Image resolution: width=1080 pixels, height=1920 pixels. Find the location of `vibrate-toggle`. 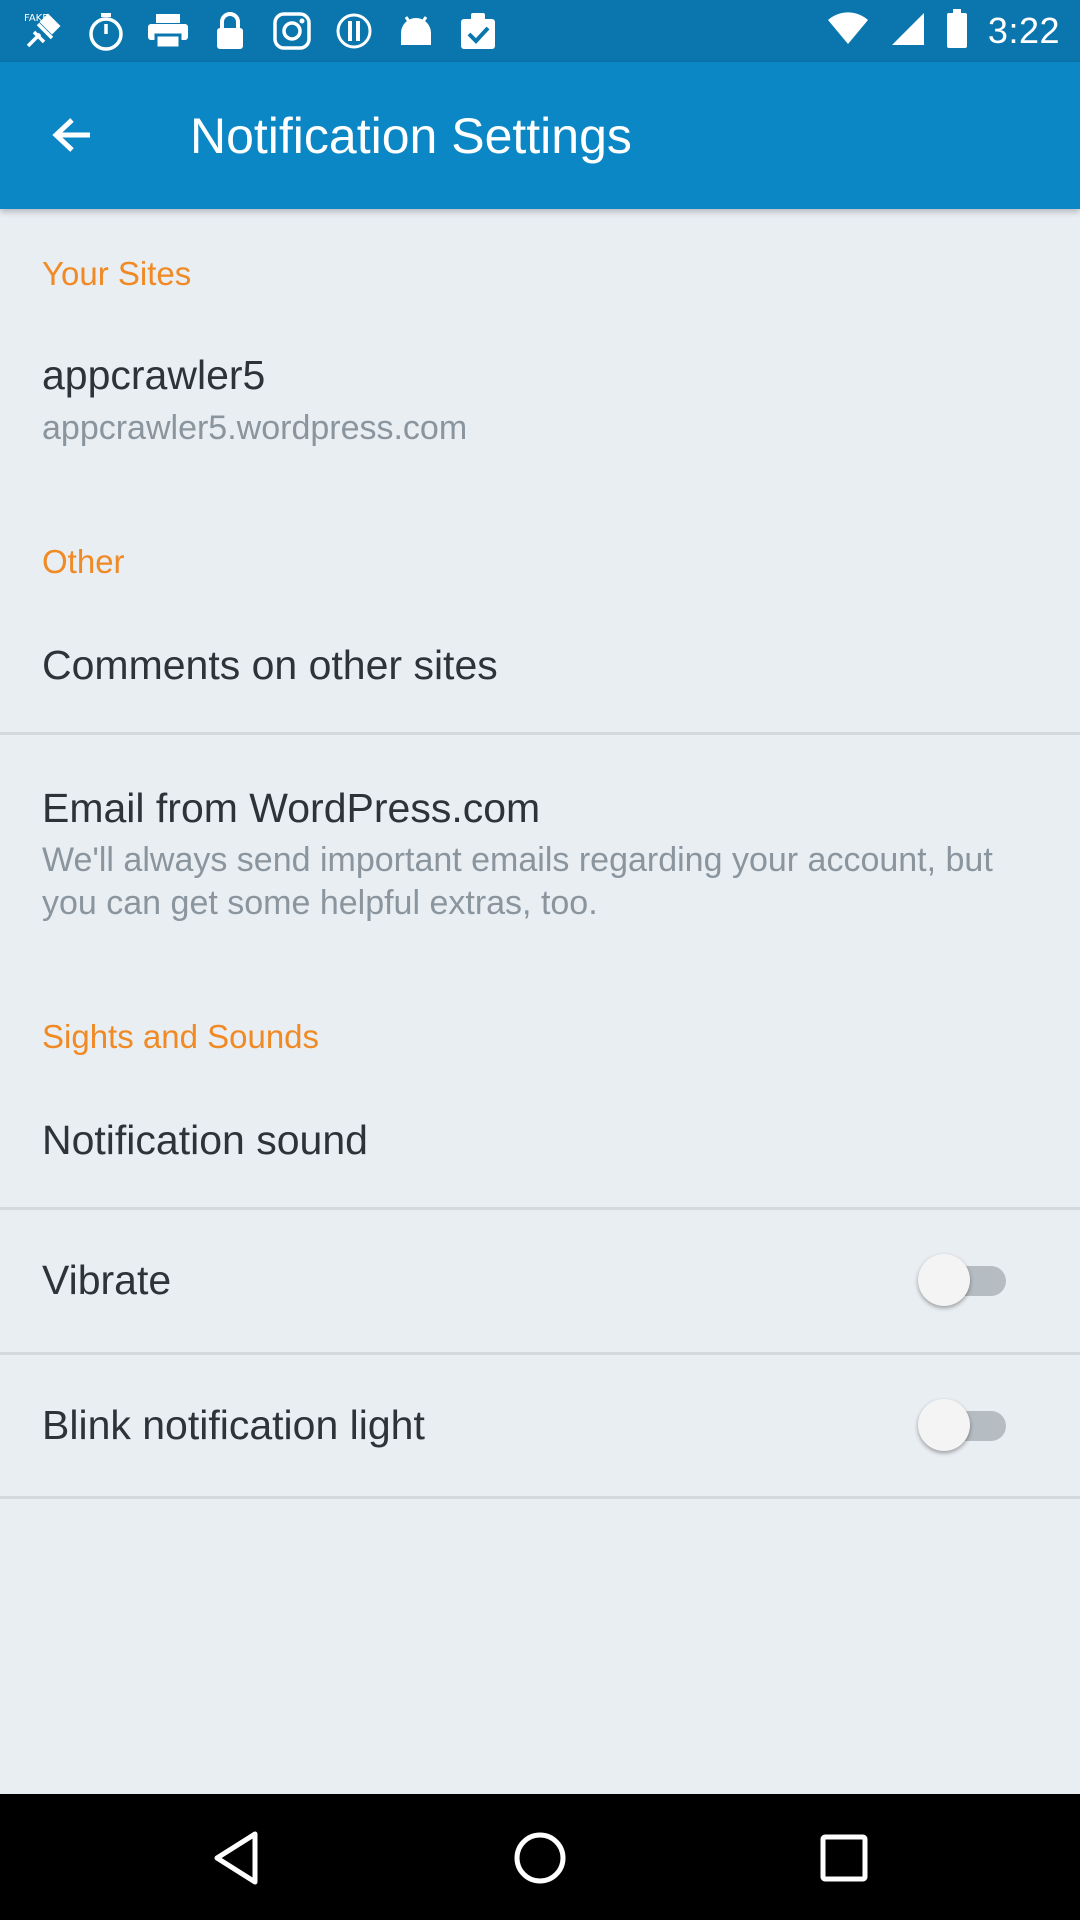

vibrate-toggle is located at coordinates (966, 1280).